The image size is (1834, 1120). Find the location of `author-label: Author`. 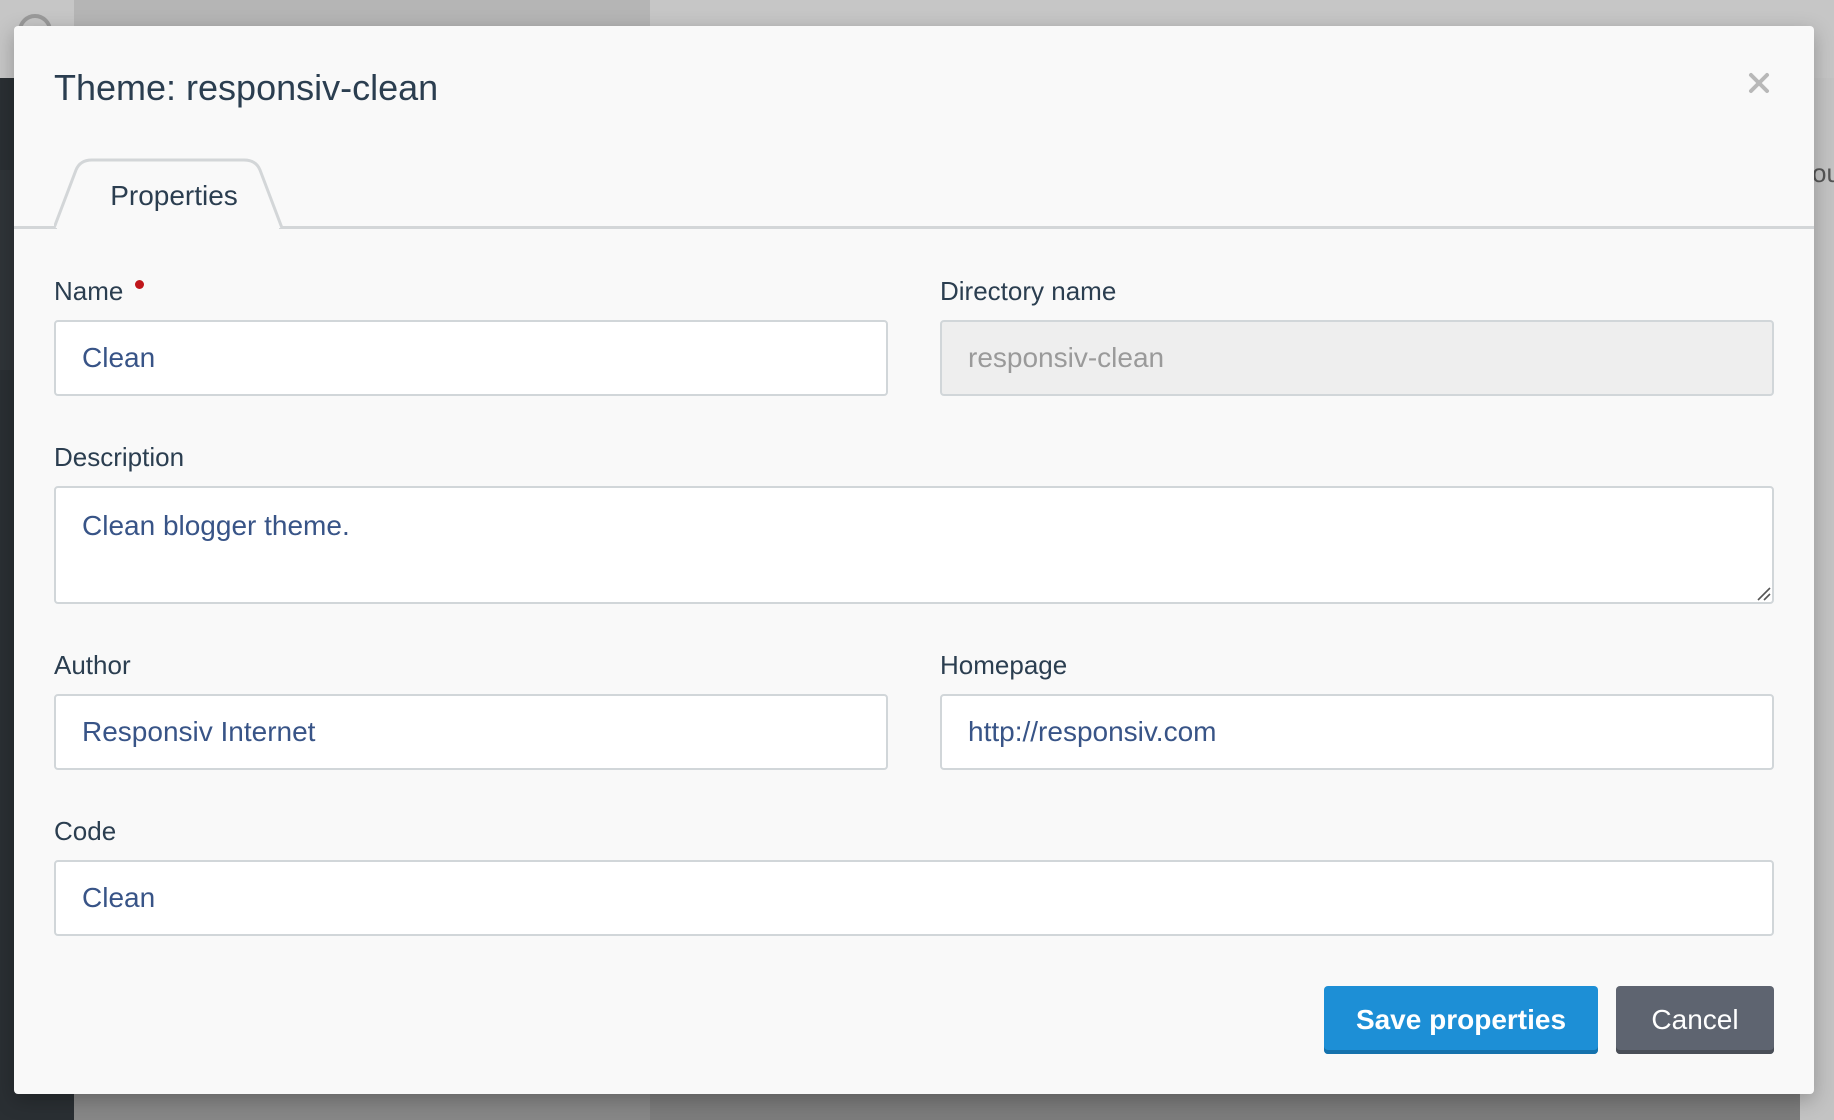

author-label: Author is located at coordinates (92, 665).